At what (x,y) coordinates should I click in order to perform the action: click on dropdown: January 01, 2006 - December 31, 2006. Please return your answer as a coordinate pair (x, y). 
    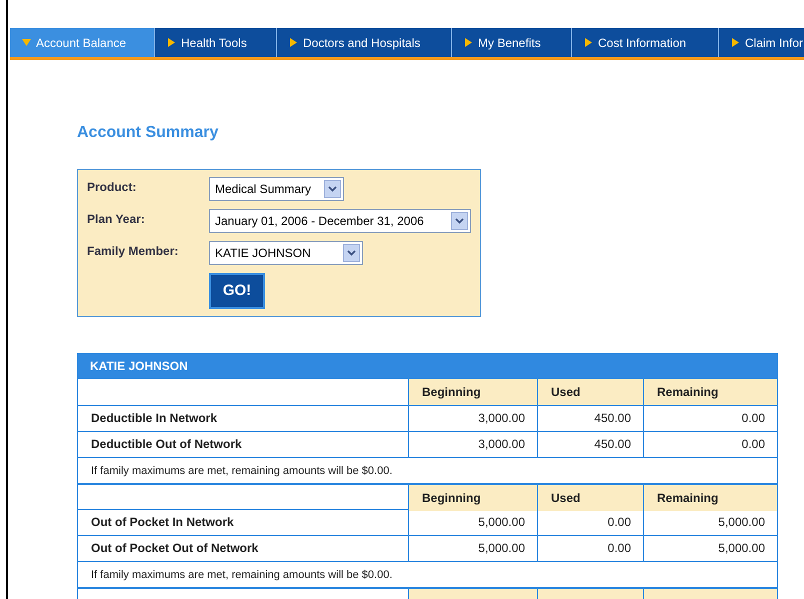
    Looking at the image, I should click on (340, 221).